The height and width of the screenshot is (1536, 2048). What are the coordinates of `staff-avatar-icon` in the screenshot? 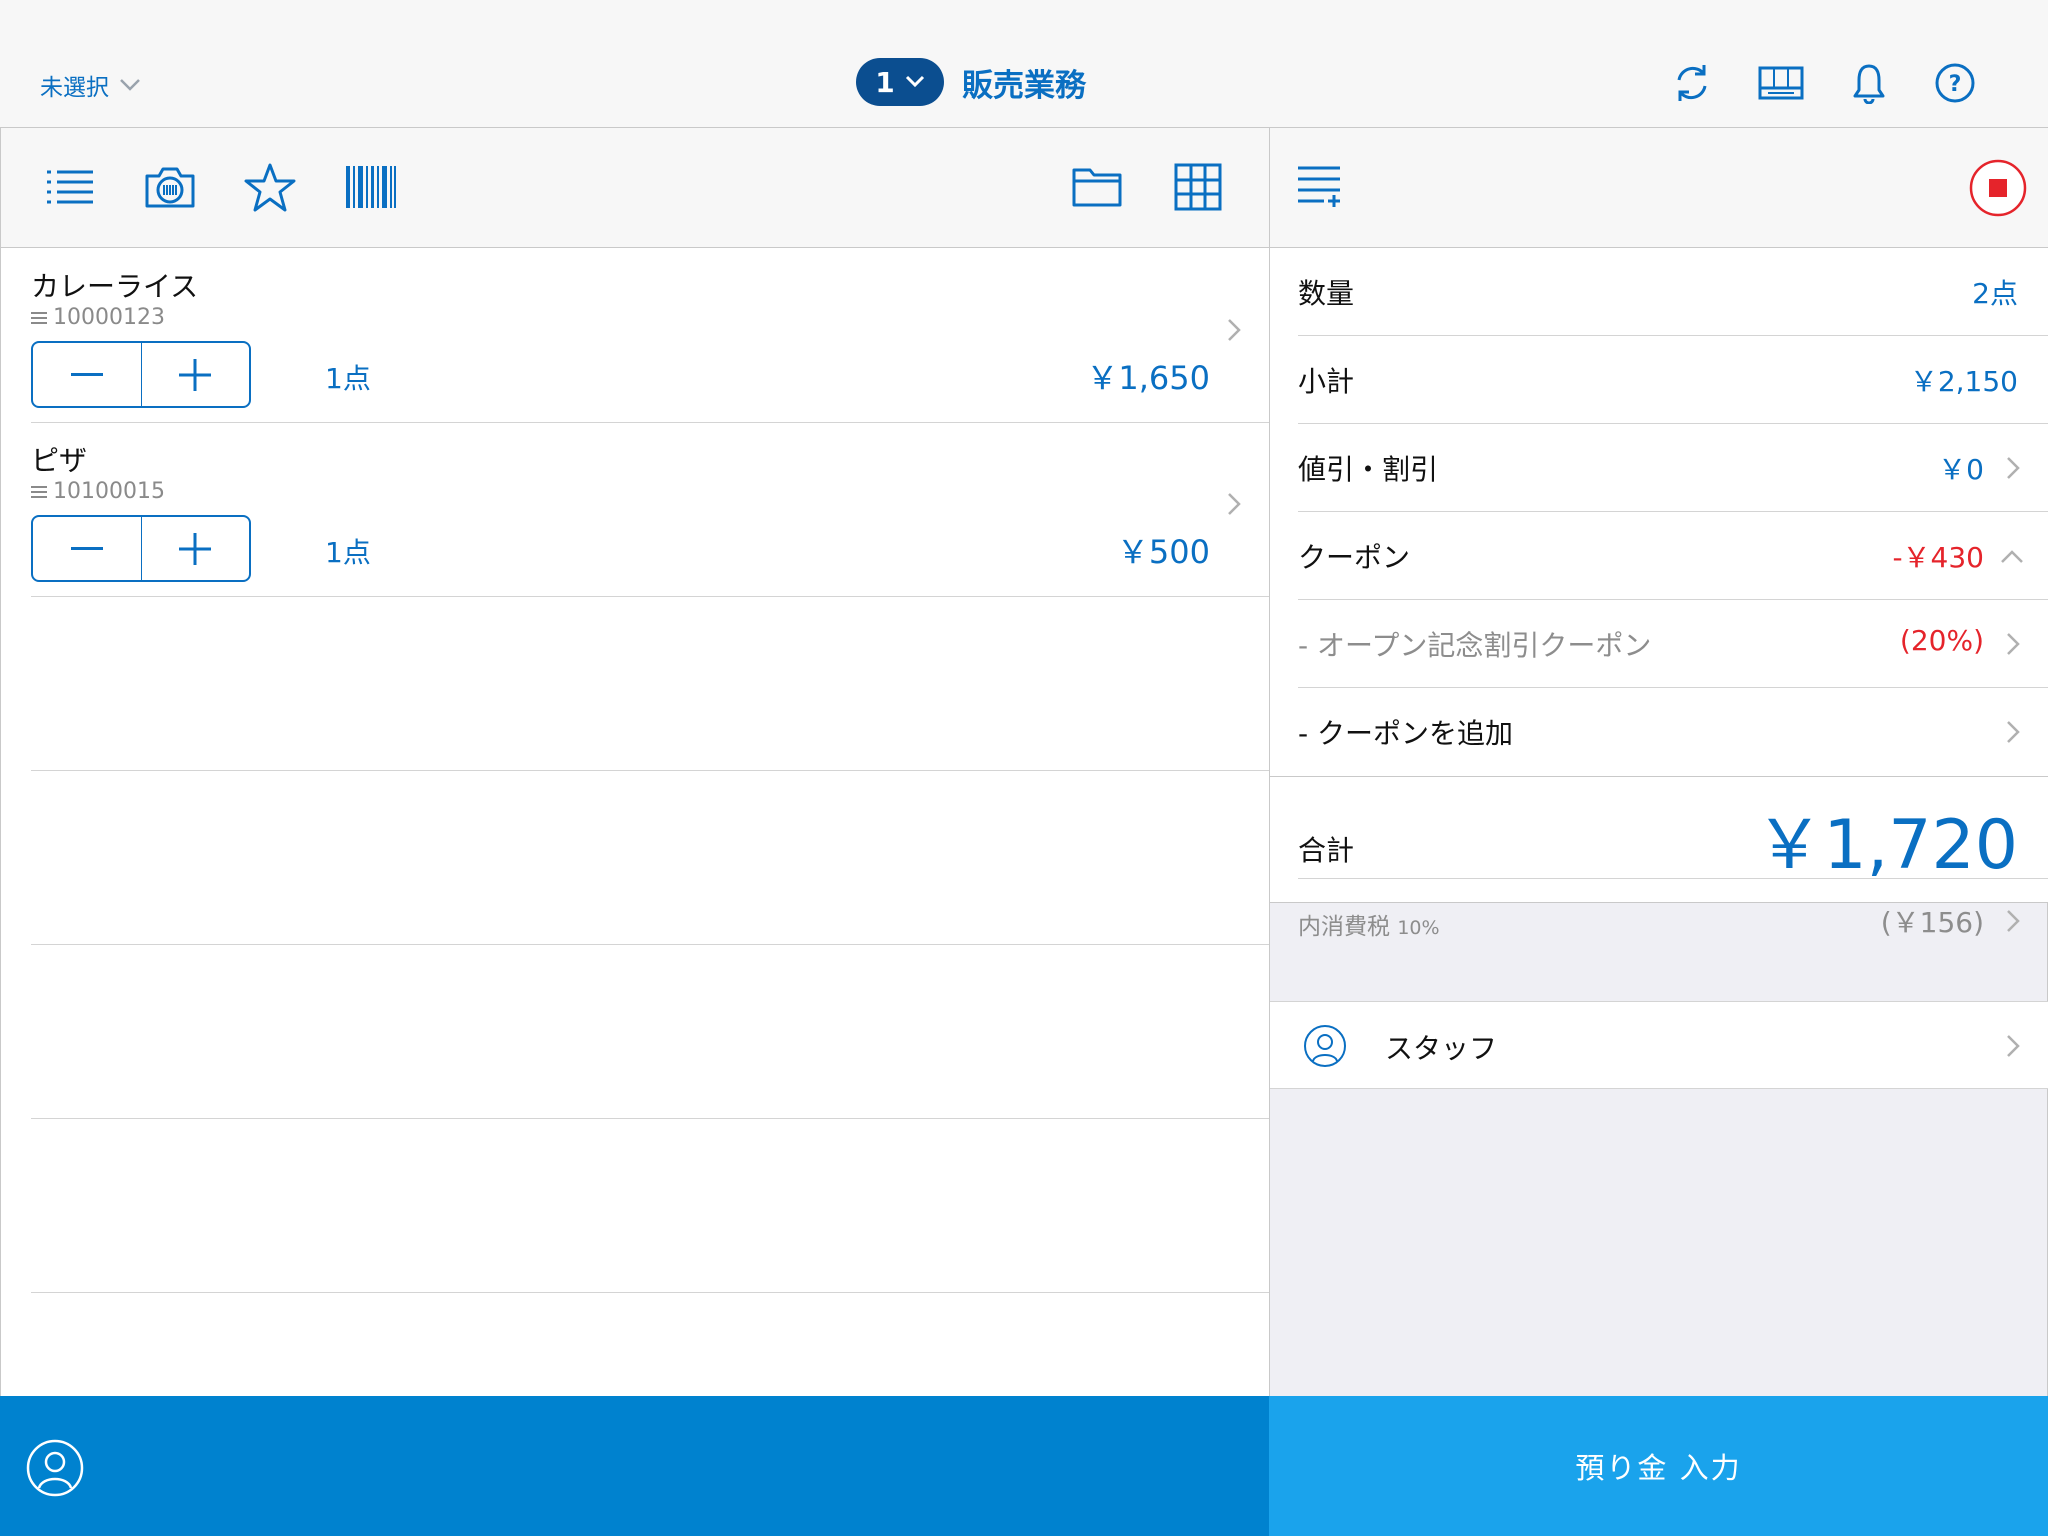 It's located at (1325, 1046).